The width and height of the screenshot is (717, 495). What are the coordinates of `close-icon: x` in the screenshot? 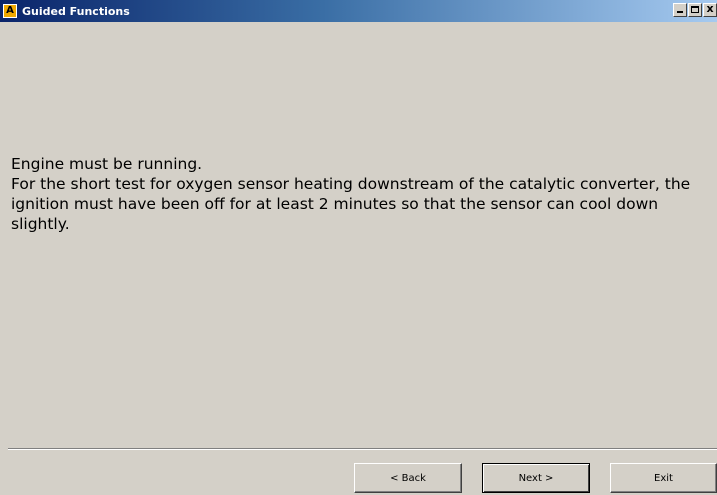 It's located at (710, 8).